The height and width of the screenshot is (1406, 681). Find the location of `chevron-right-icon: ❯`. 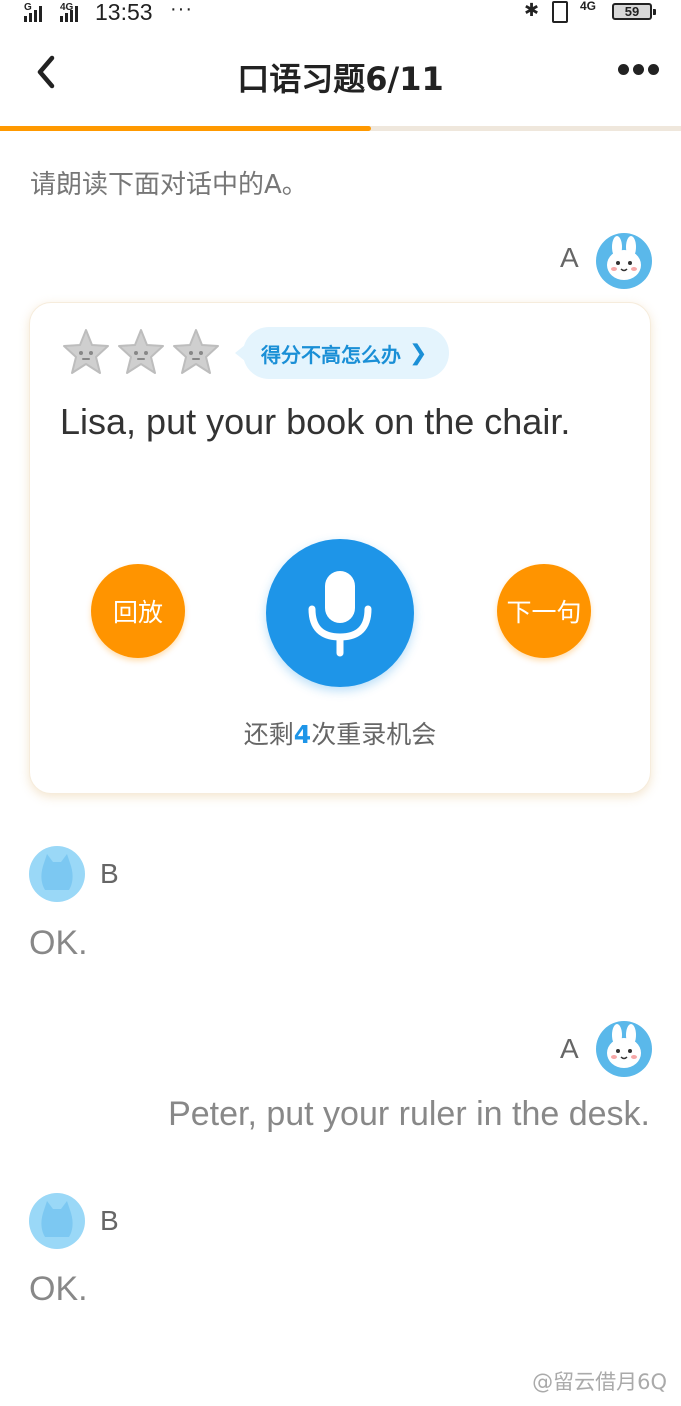

chevron-right-icon: ❯ is located at coordinates (418, 353).